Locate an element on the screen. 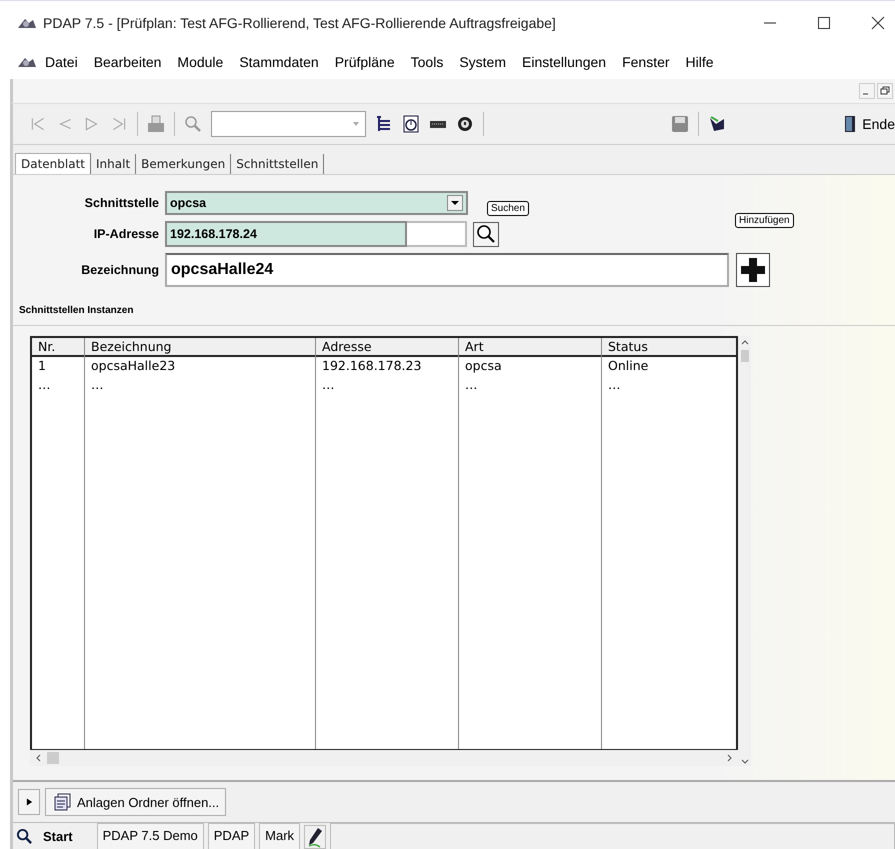 This screenshot has width=895, height=849. ip-address-field: 192.168.178.24 is located at coordinates (286, 234).